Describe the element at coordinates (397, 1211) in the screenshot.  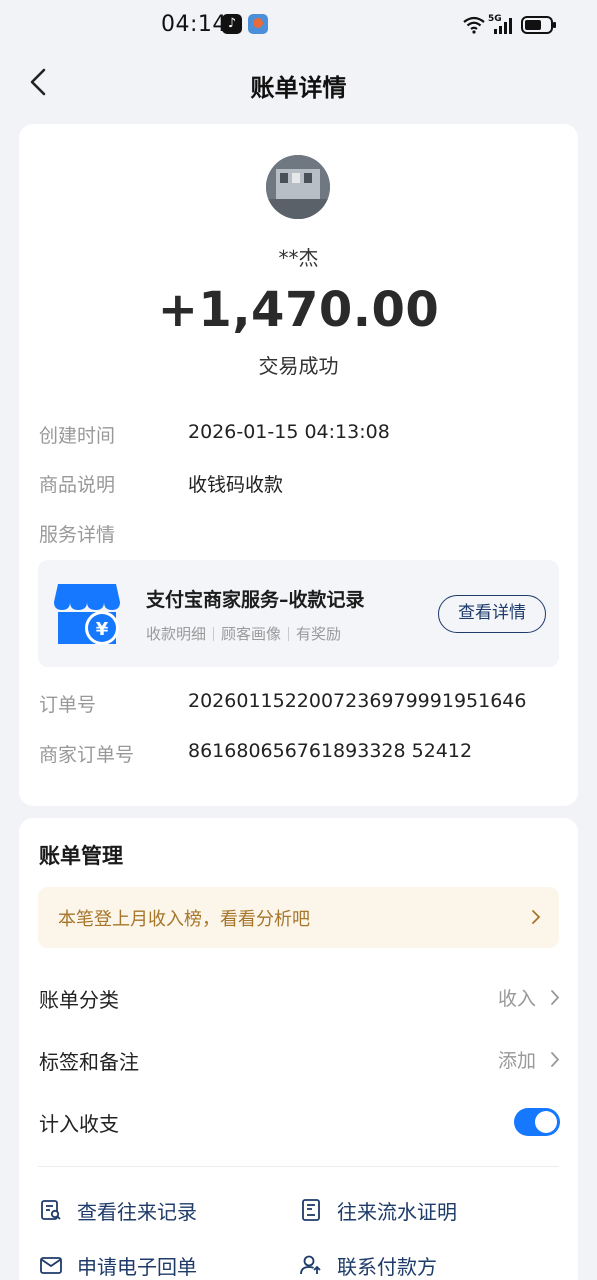
I see `transaction-proof-label: 往来流水证明` at that location.